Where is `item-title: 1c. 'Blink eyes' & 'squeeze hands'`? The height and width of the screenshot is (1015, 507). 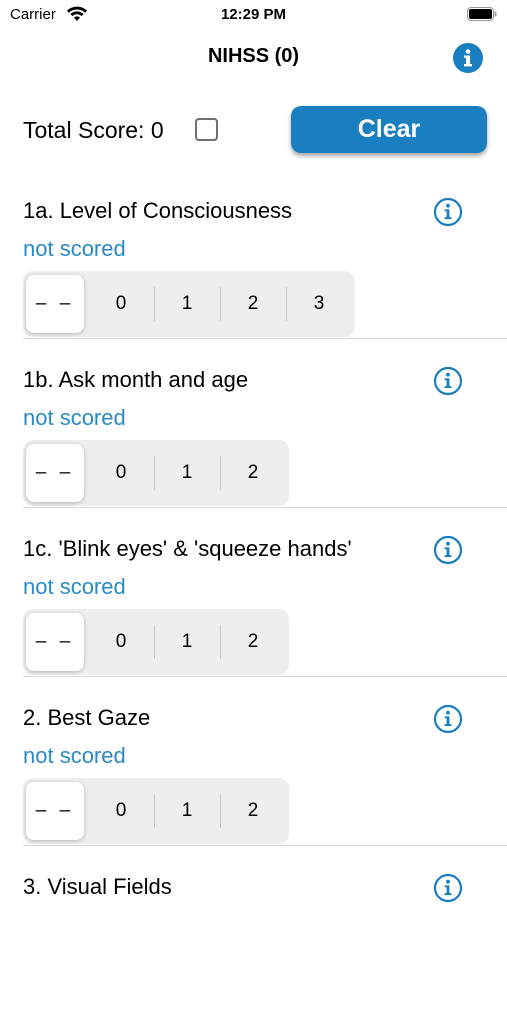 item-title: 1c. 'Blink eyes' & 'squeeze hands' is located at coordinates (187, 548).